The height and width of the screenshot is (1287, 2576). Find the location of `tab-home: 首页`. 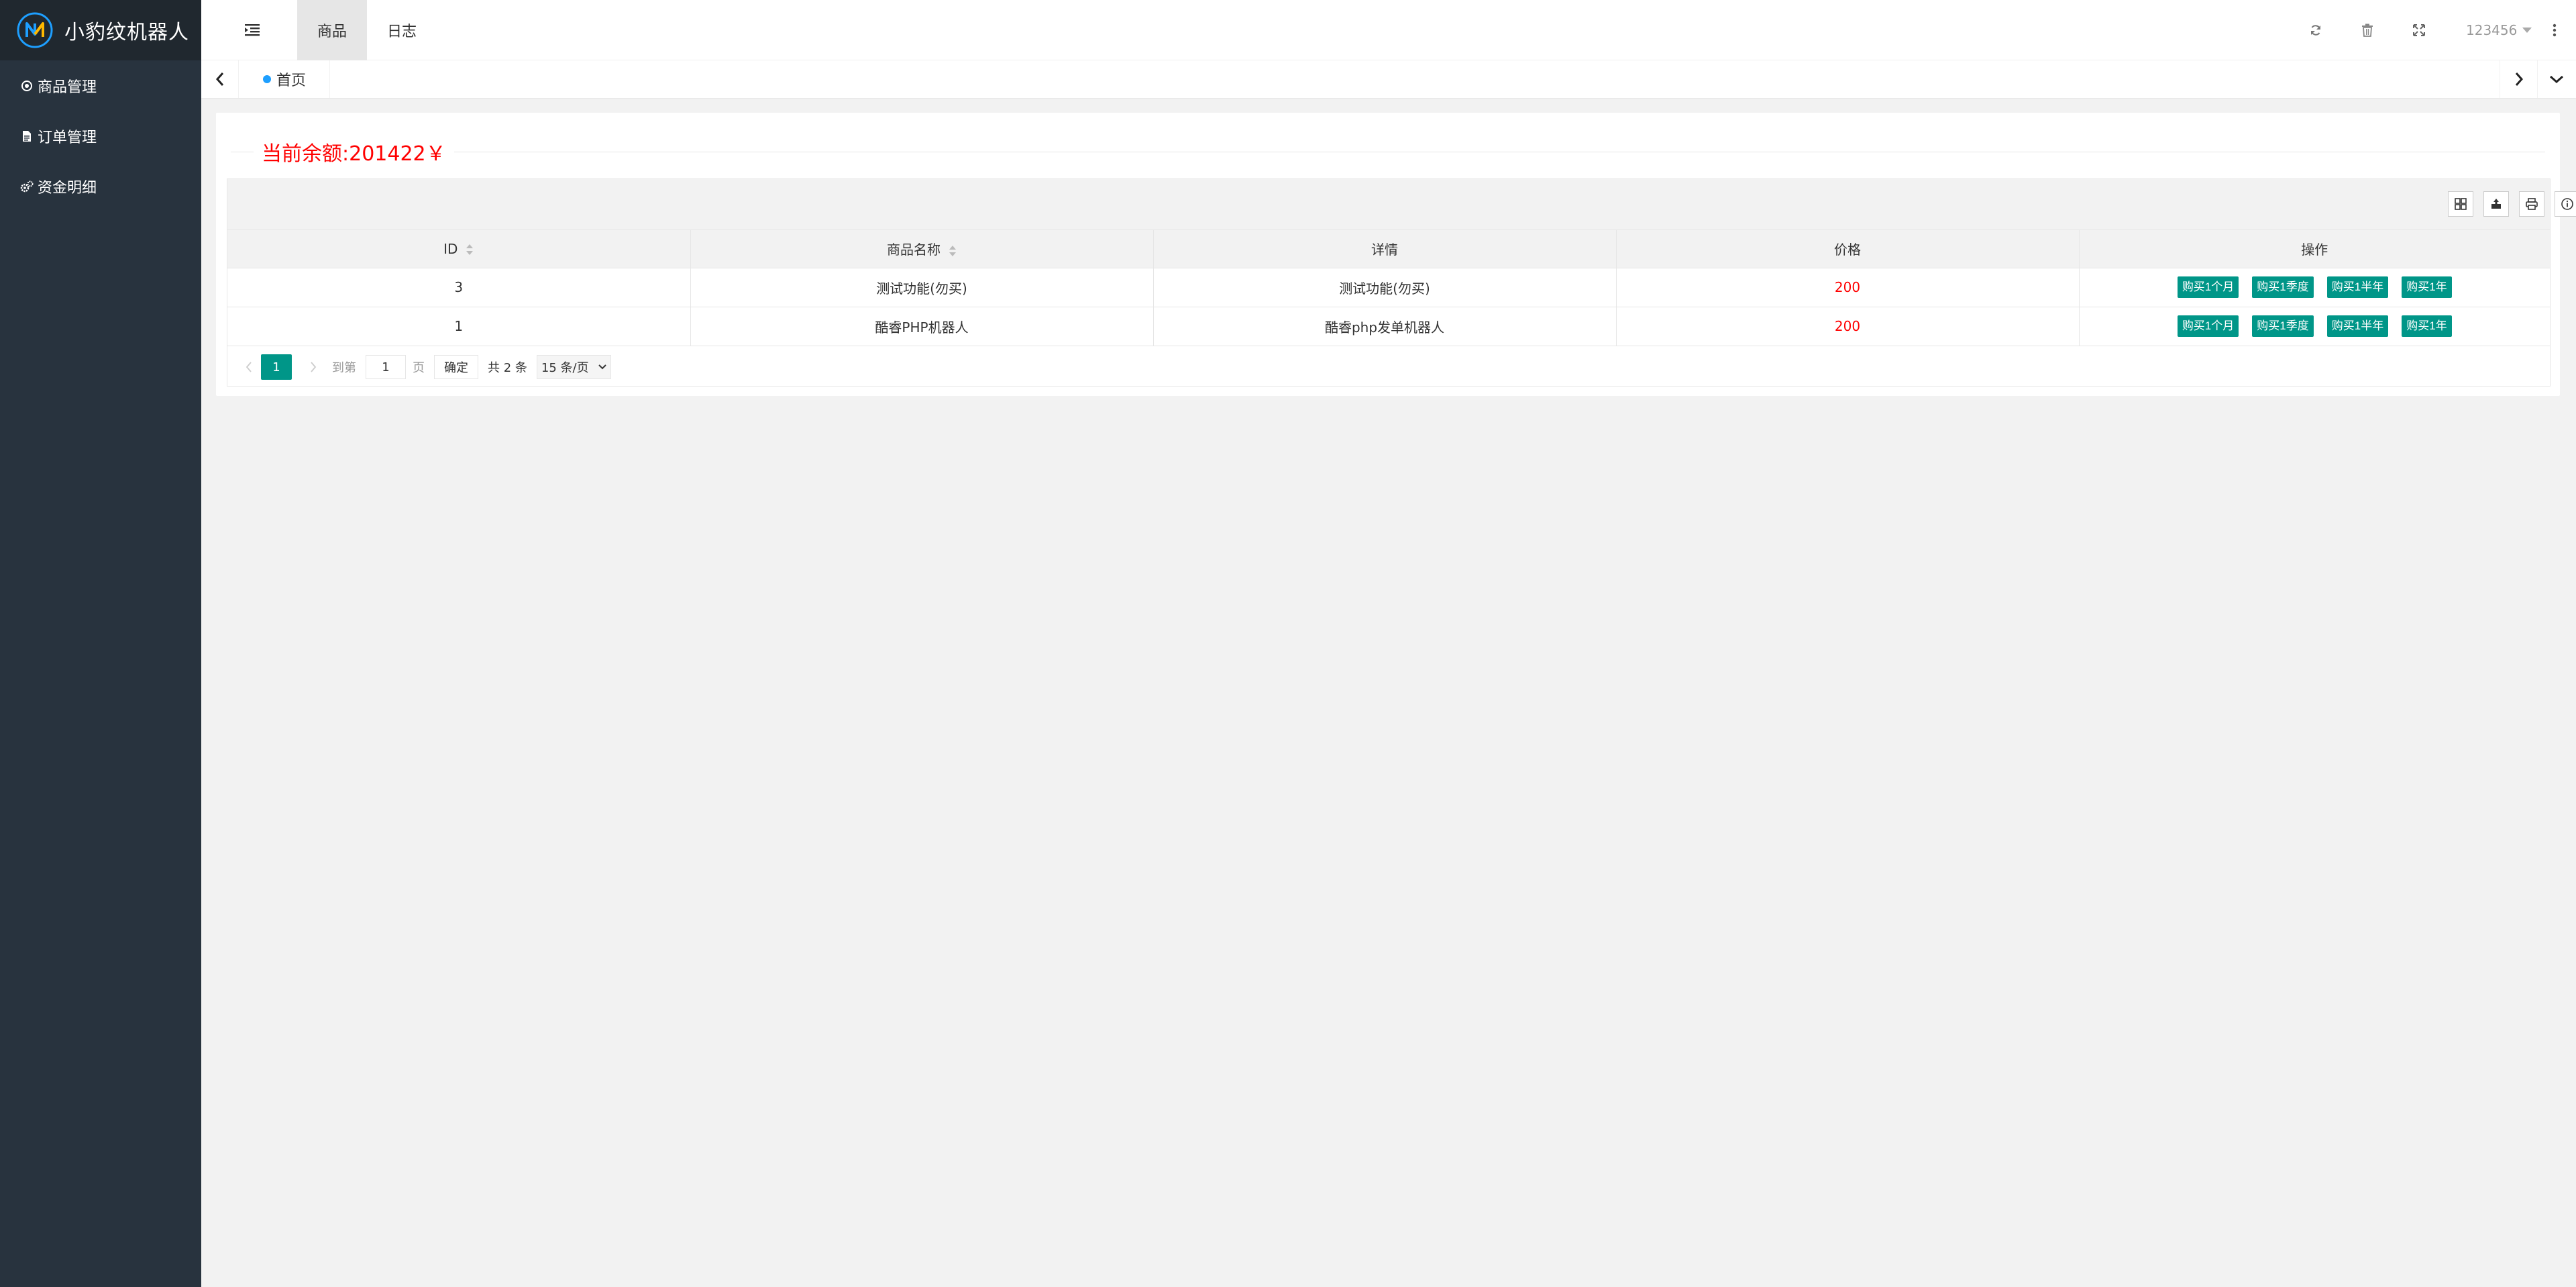

tab-home: 首页 is located at coordinates (284, 79).